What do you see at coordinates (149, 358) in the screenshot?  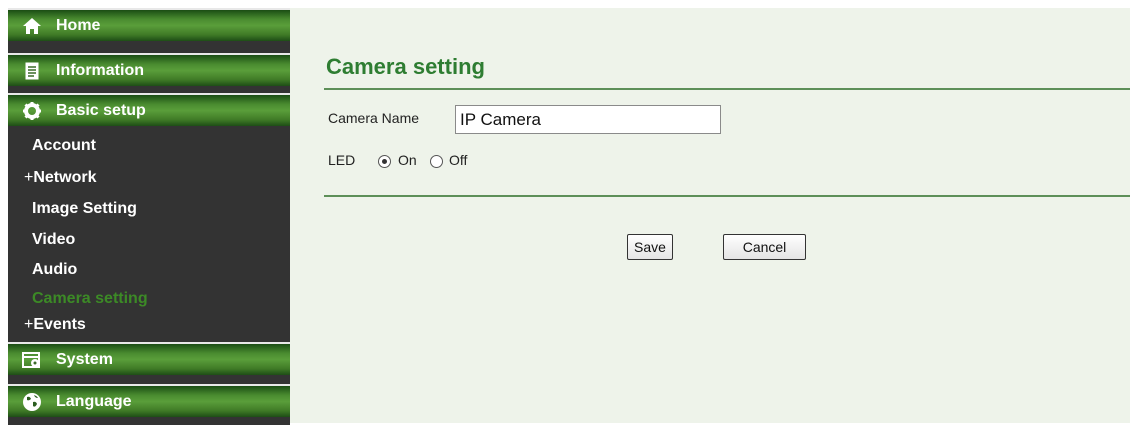 I see `menu-system: System` at bounding box center [149, 358].